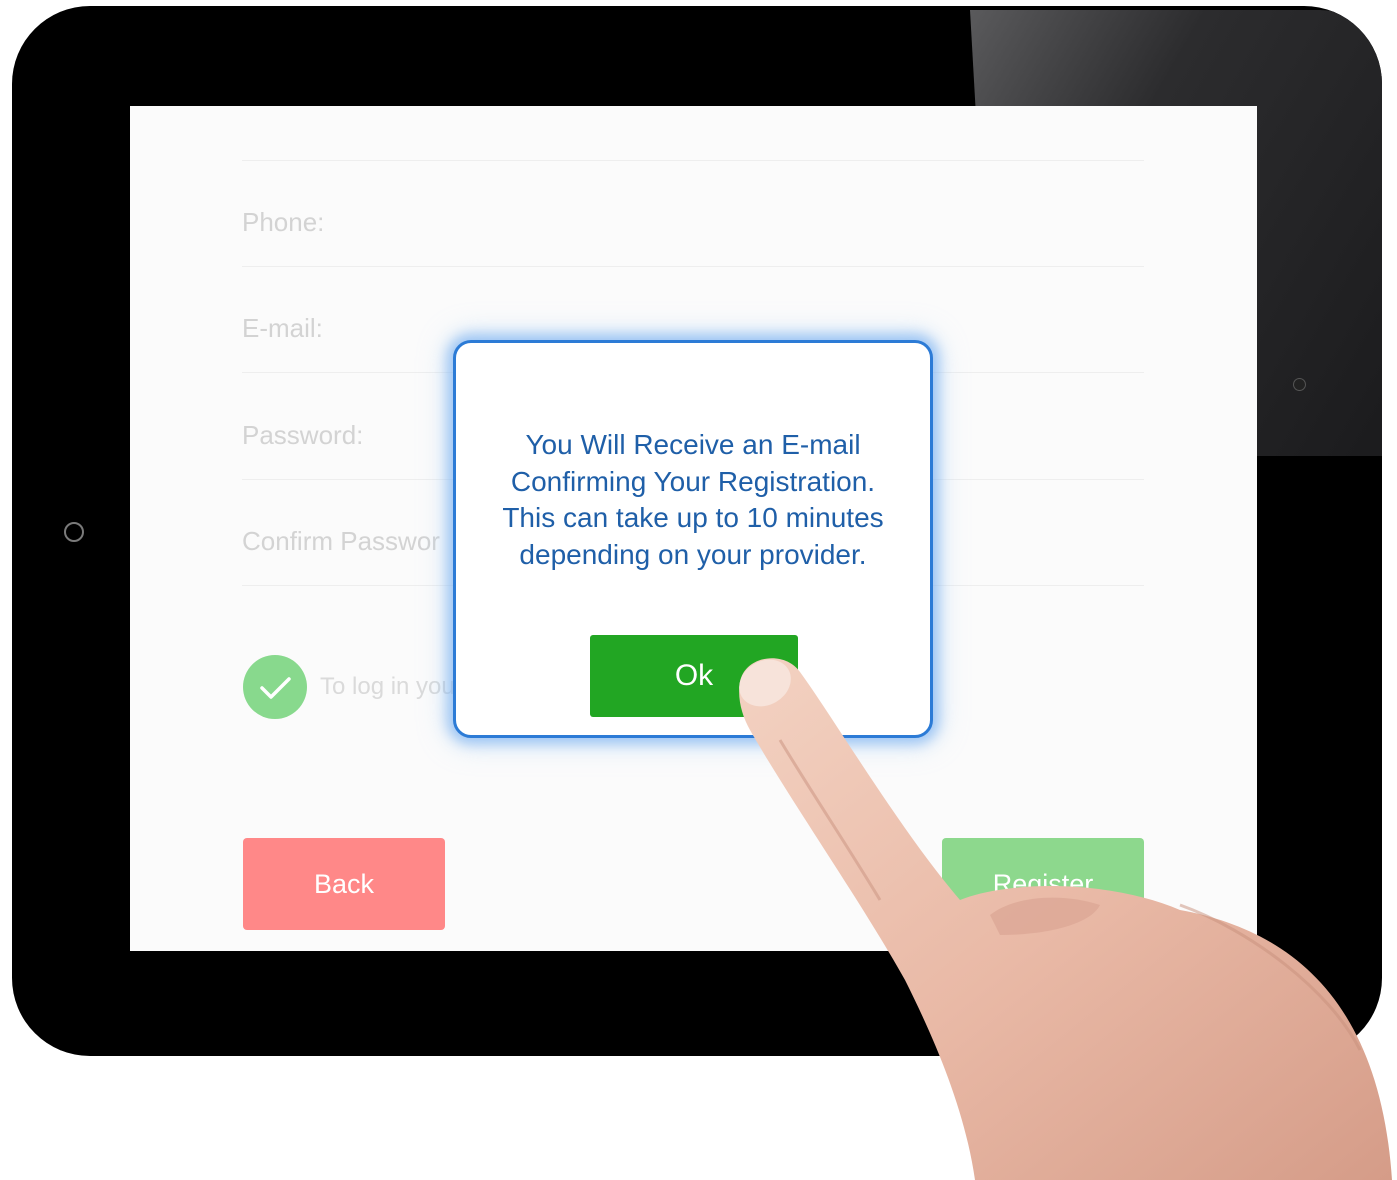  Describe the element at coordinates (283, 222) in the screenshot. I see `phone-label: Phone:` at that location.